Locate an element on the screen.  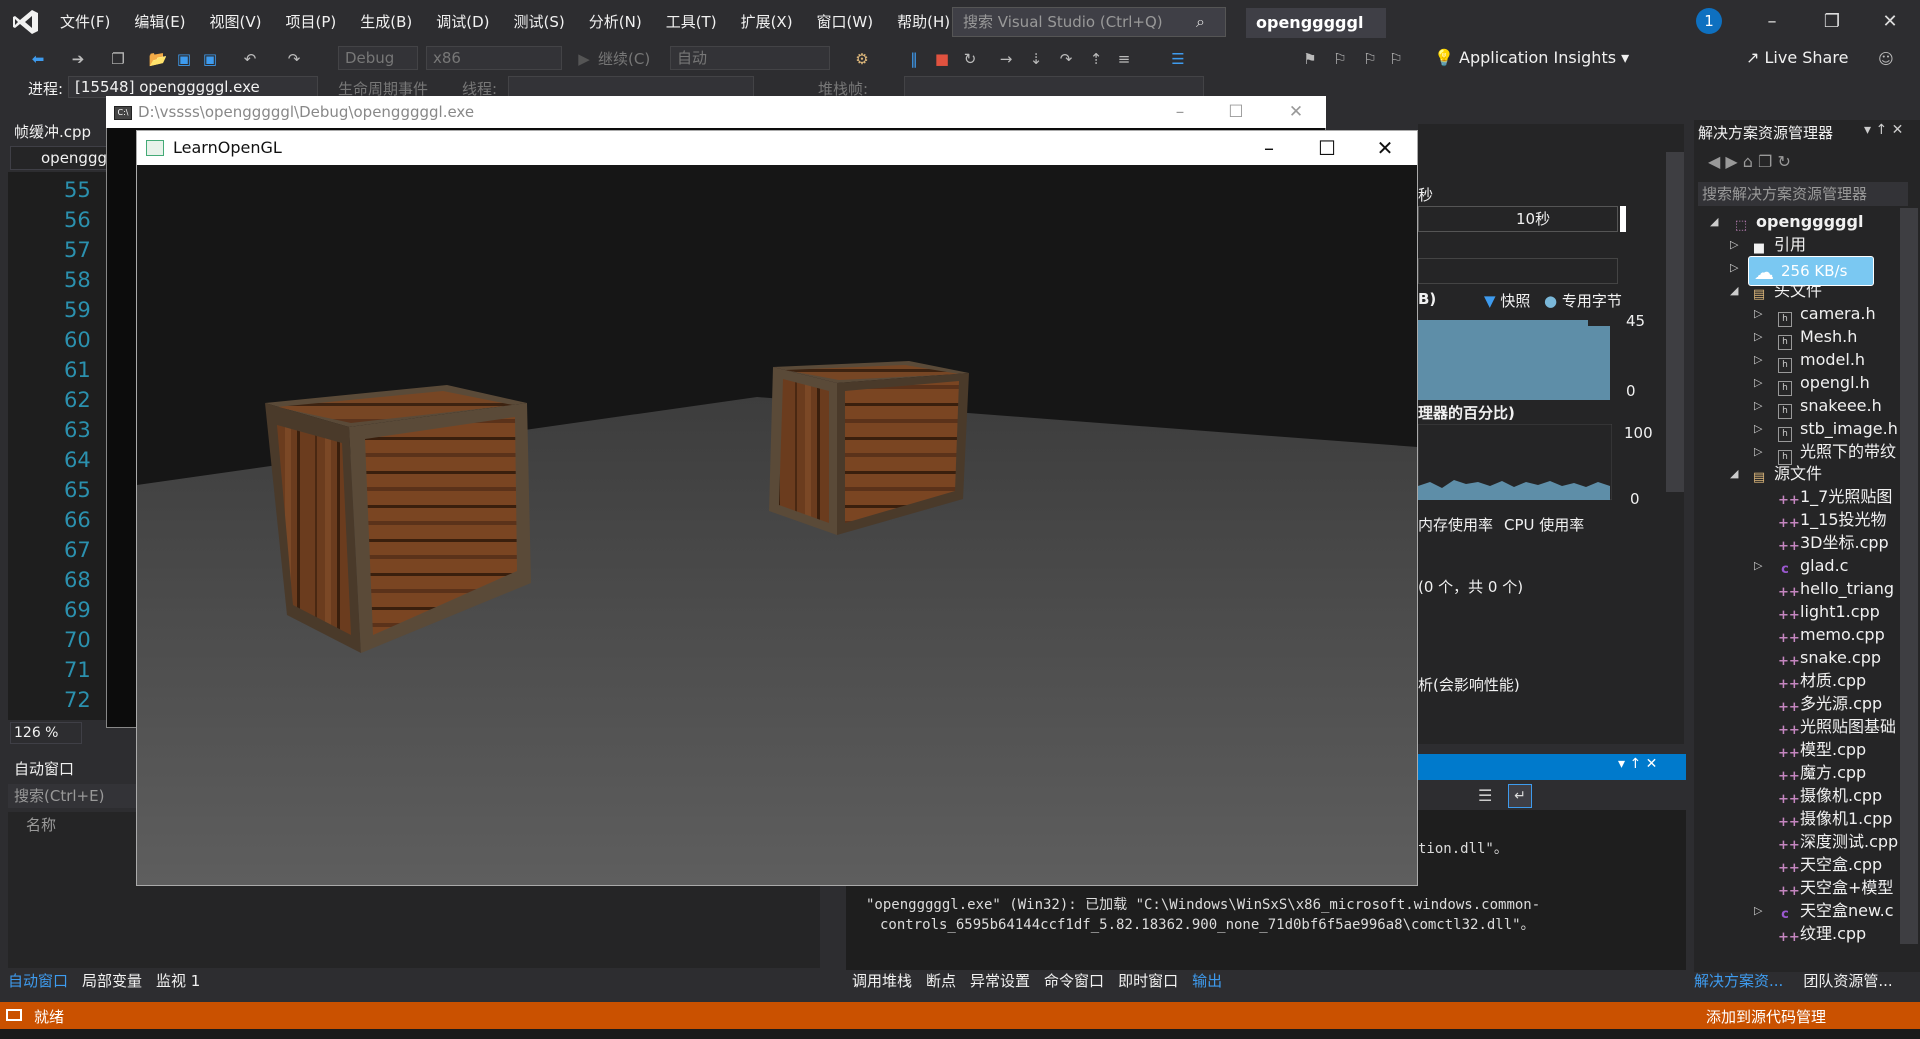
console-close-icon: ✕ is located at coordinates (1296, 112).